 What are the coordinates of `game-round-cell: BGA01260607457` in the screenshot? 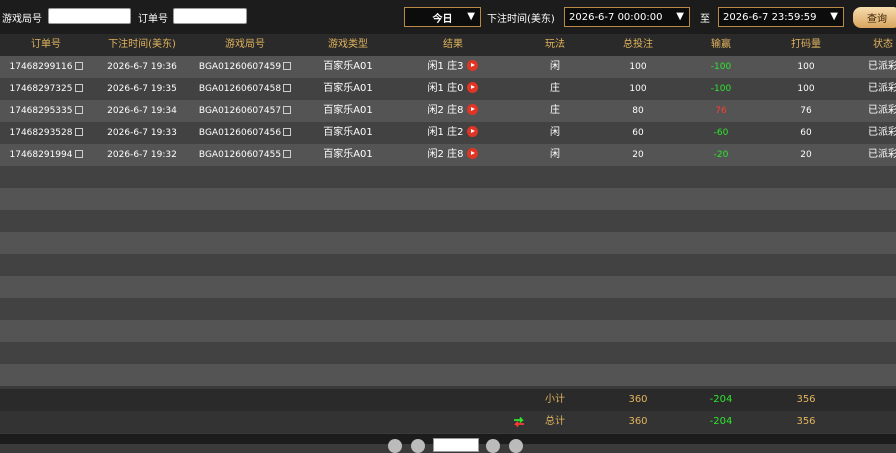 It's located at (245, 111).